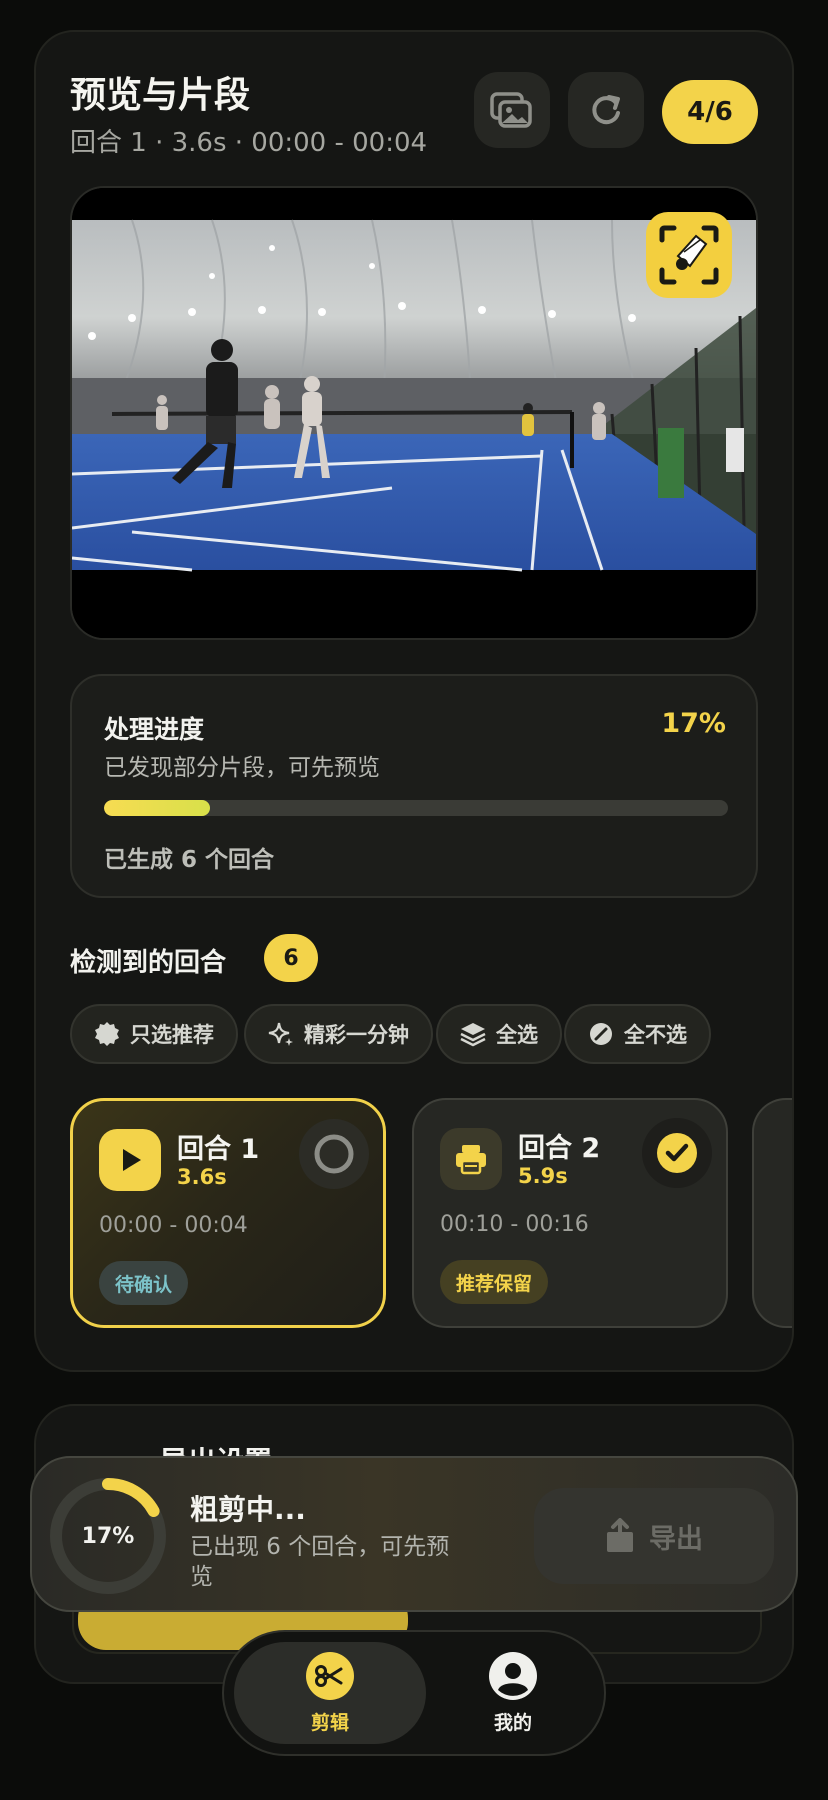  Describe the element at coordinates (249, 143) in the screenshot. I see `clip-info: 回合 1 · 3.6s · 00:00 - 00:04` at that location.